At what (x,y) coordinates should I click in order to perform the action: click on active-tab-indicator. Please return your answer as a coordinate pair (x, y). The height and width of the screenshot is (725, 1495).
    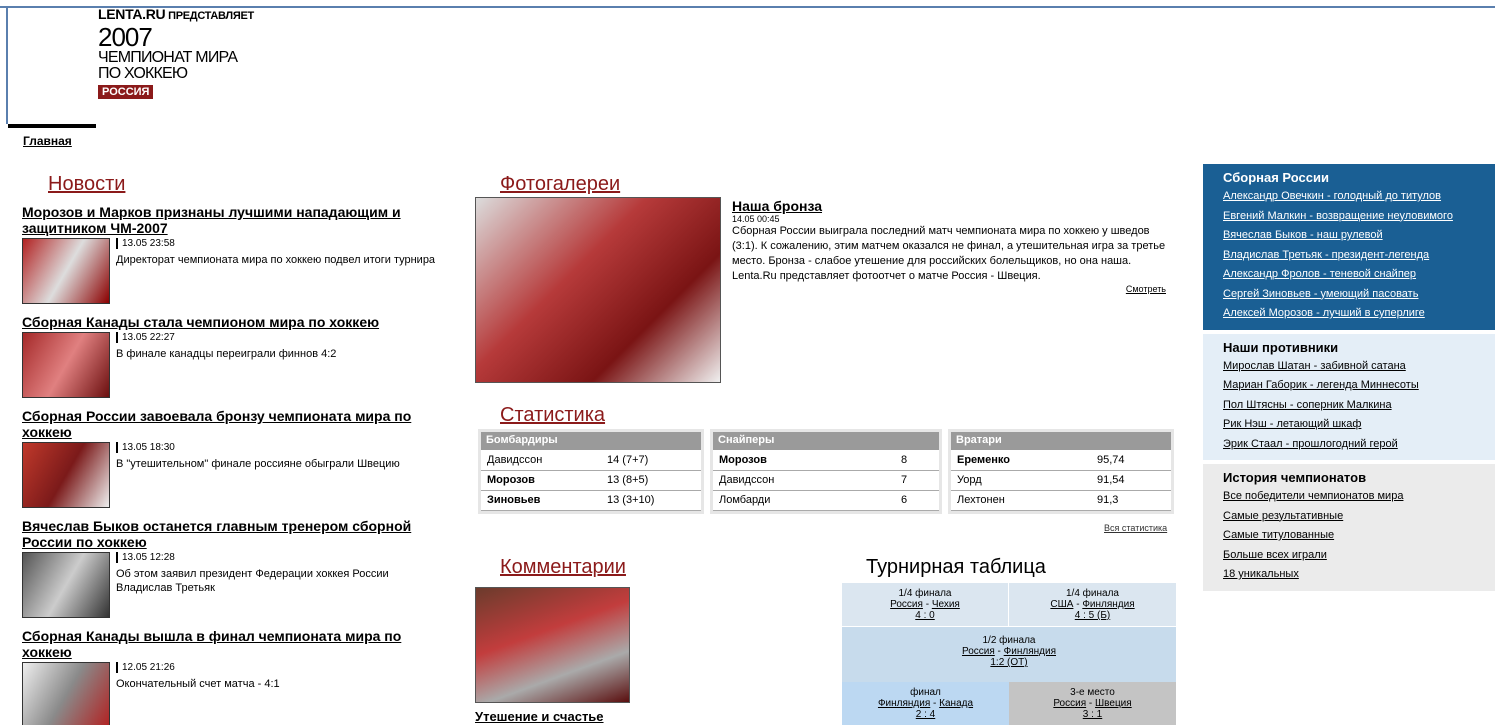
    Looking at the image, I should click on (52, 126).